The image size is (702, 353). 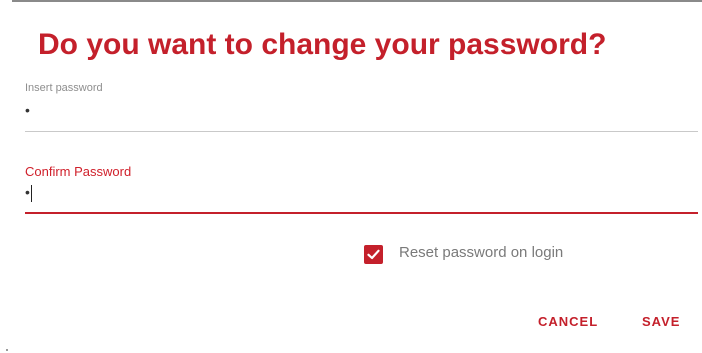 I want to click on text-caret, so click(x=31, y=193).